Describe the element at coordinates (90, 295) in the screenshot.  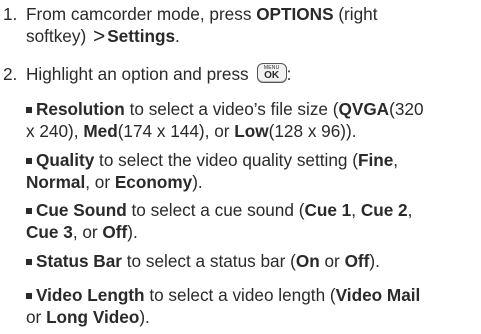
I see `option-name: Video Length` at that location.